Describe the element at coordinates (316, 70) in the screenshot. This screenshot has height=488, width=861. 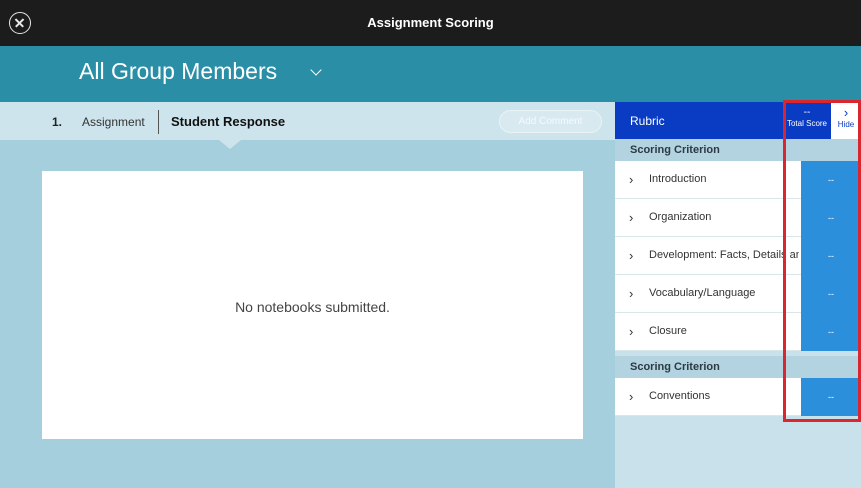
I see `chevron-down-icon` at that location.